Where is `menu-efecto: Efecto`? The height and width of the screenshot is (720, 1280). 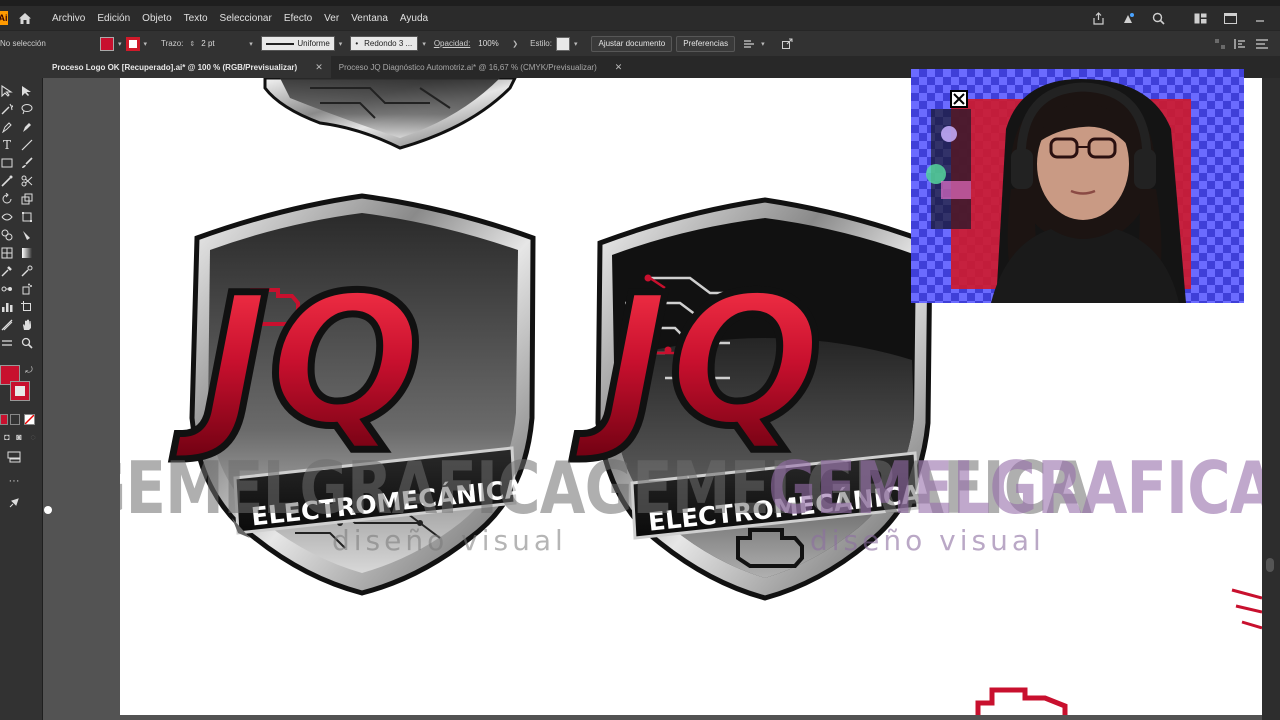
menu-efecto: Efecto is located at coordinates (298, 18).